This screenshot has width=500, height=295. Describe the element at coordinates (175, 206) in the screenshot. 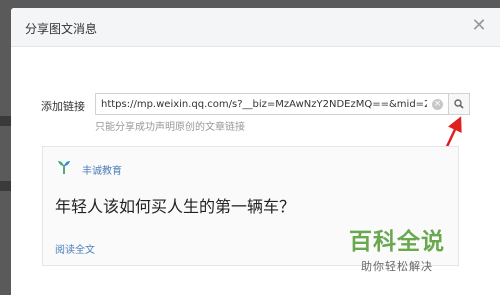

I see `article-title: 年轻人该如何买人生的第一辆车？` at that location.